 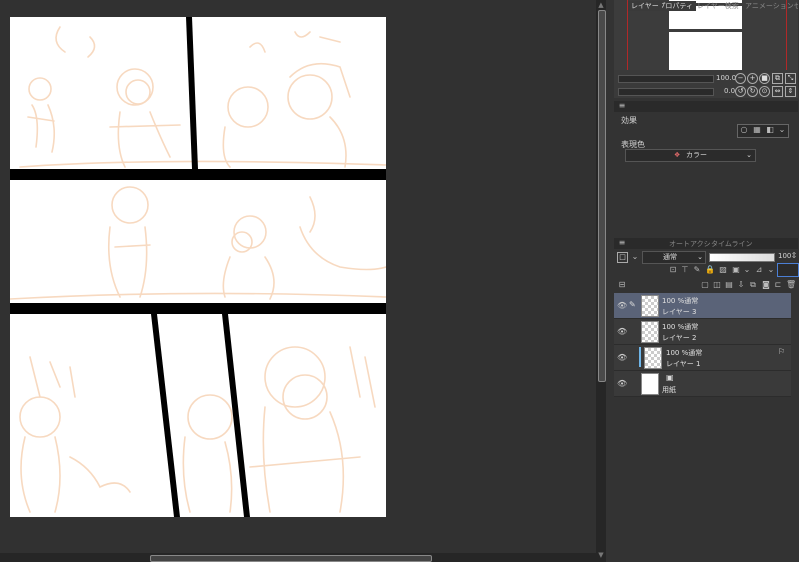 I want to click on scroll-up-arrow: ▲, so click(x=601, y=5).